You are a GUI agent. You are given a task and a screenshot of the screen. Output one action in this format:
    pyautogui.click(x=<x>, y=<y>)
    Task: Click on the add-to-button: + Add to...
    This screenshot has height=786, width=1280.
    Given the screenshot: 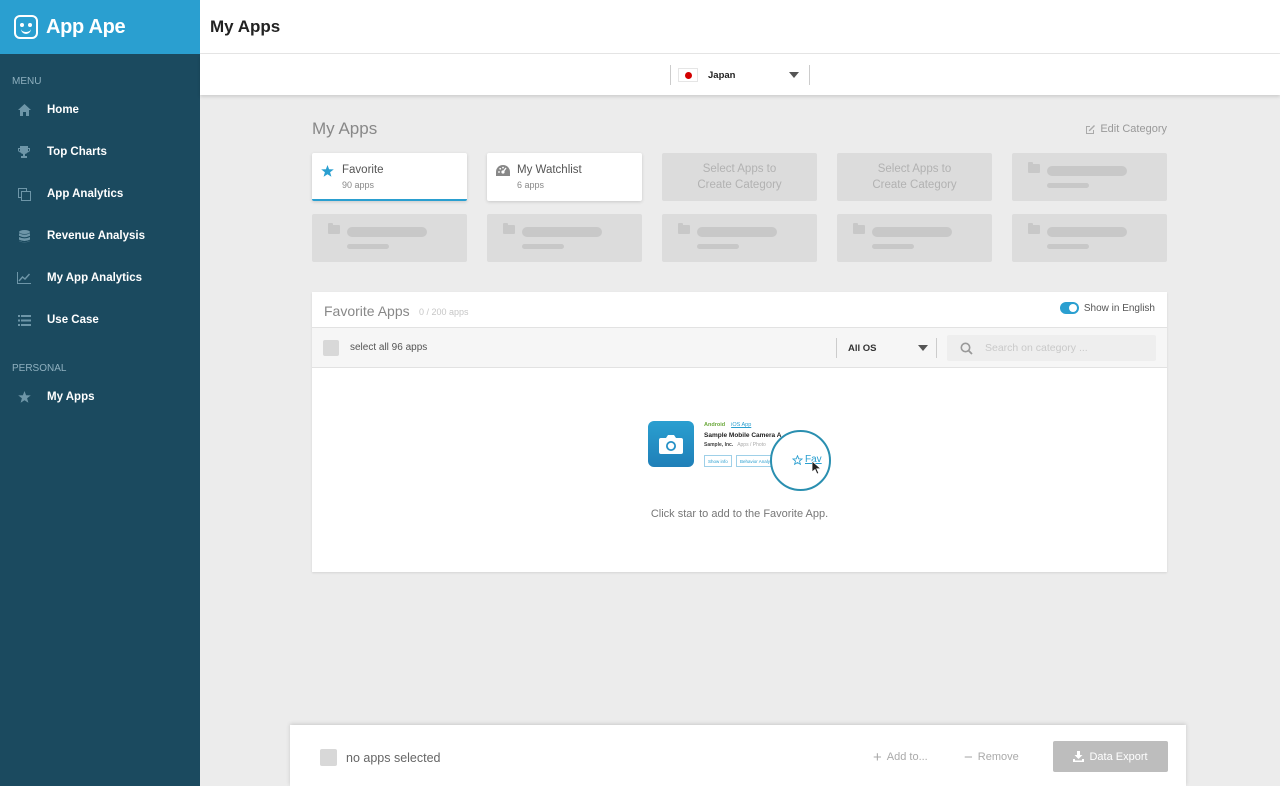 What is the action you would take?
    pyautogui.click(x=900, y=757)
    